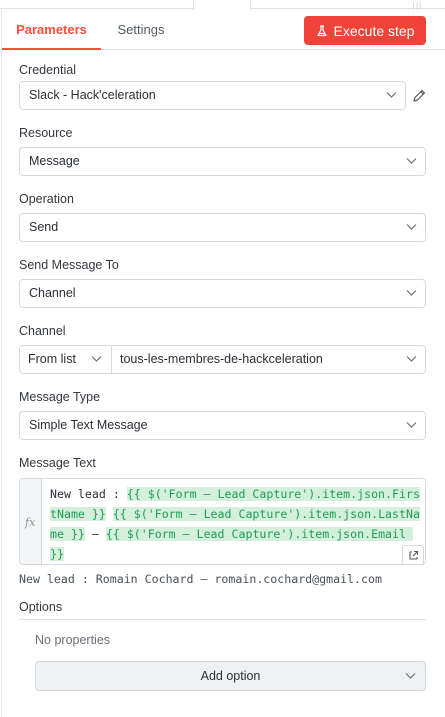  I want to click on operation-value: Send, so click(44, 227).